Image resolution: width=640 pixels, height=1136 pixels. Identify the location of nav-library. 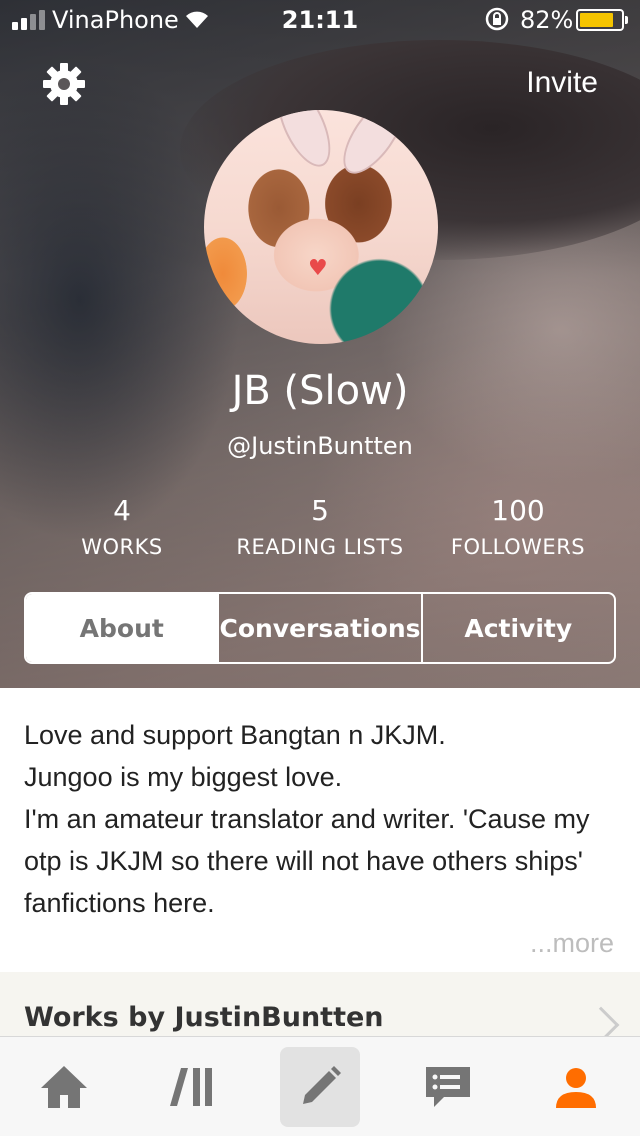
(192, 1087).